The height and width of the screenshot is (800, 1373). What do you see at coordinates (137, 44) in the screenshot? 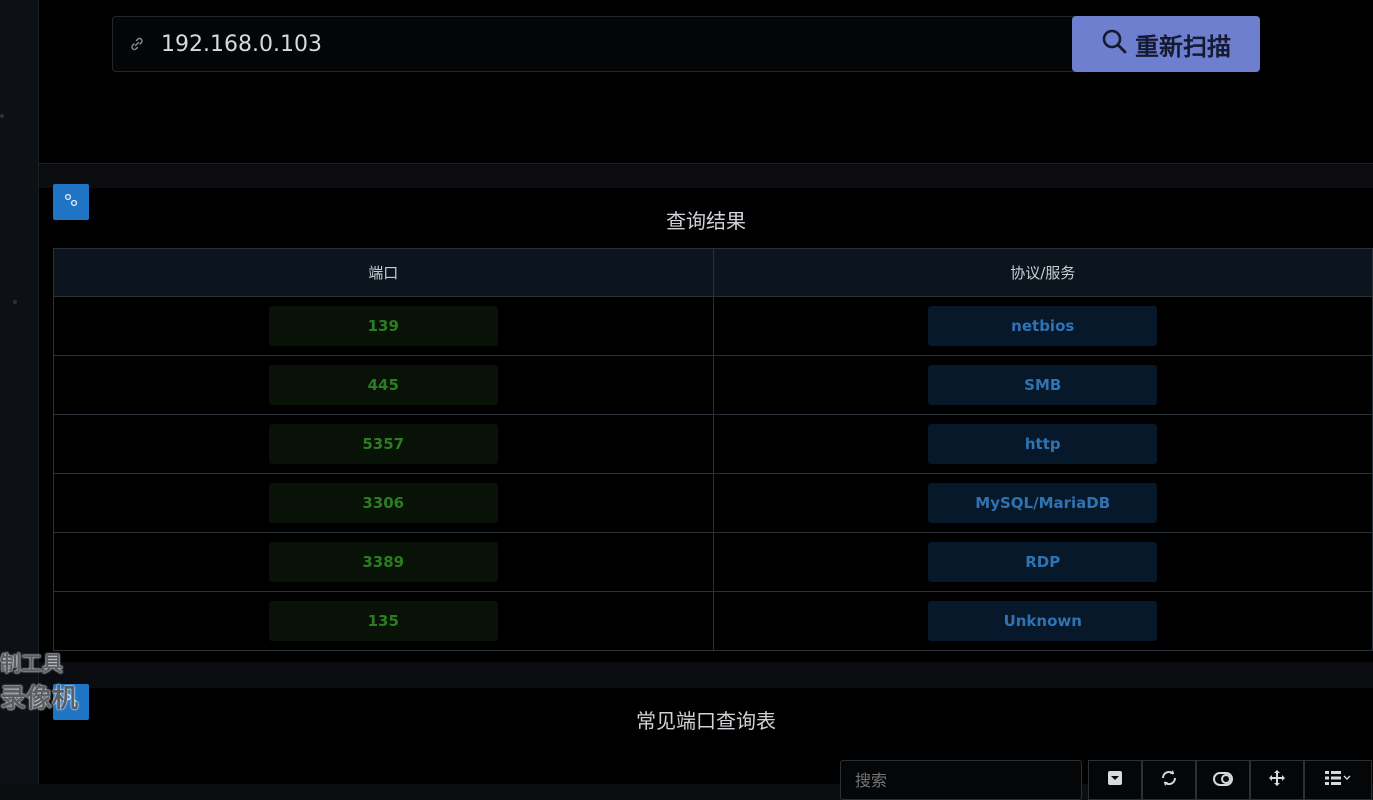
I see `link-icon` at bounding box center [137, 44].